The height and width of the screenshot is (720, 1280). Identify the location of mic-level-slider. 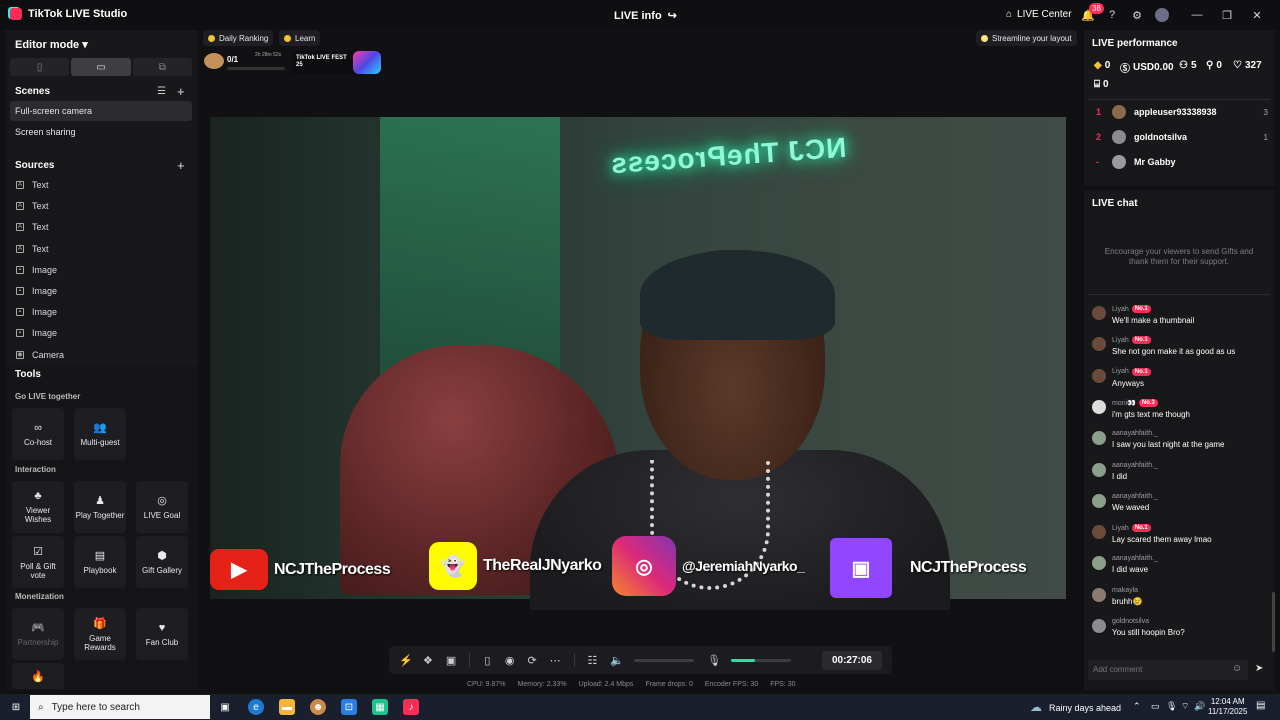
(761, 660).